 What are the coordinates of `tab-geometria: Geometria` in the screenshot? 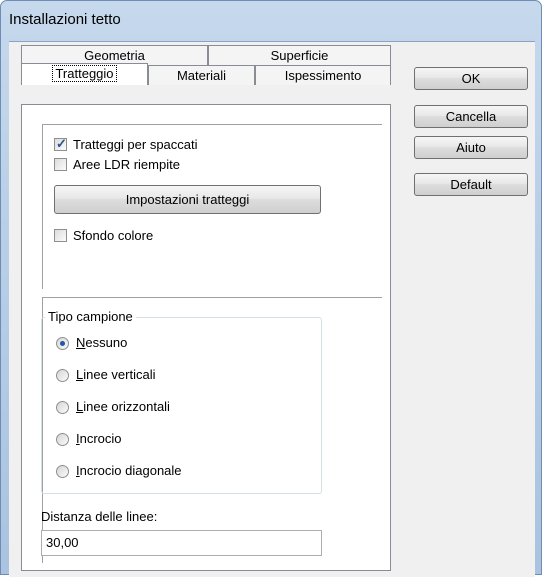 It's located at (114, 55).